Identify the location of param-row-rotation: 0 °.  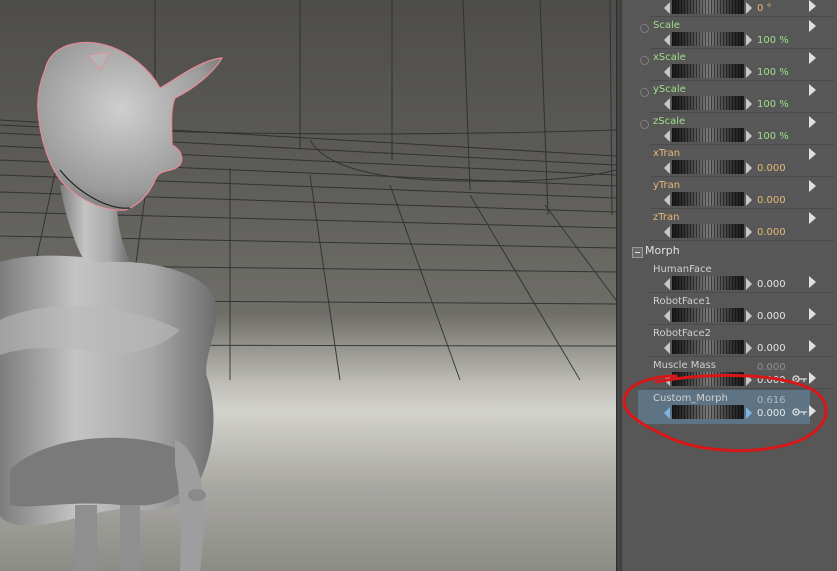
(735, 8).